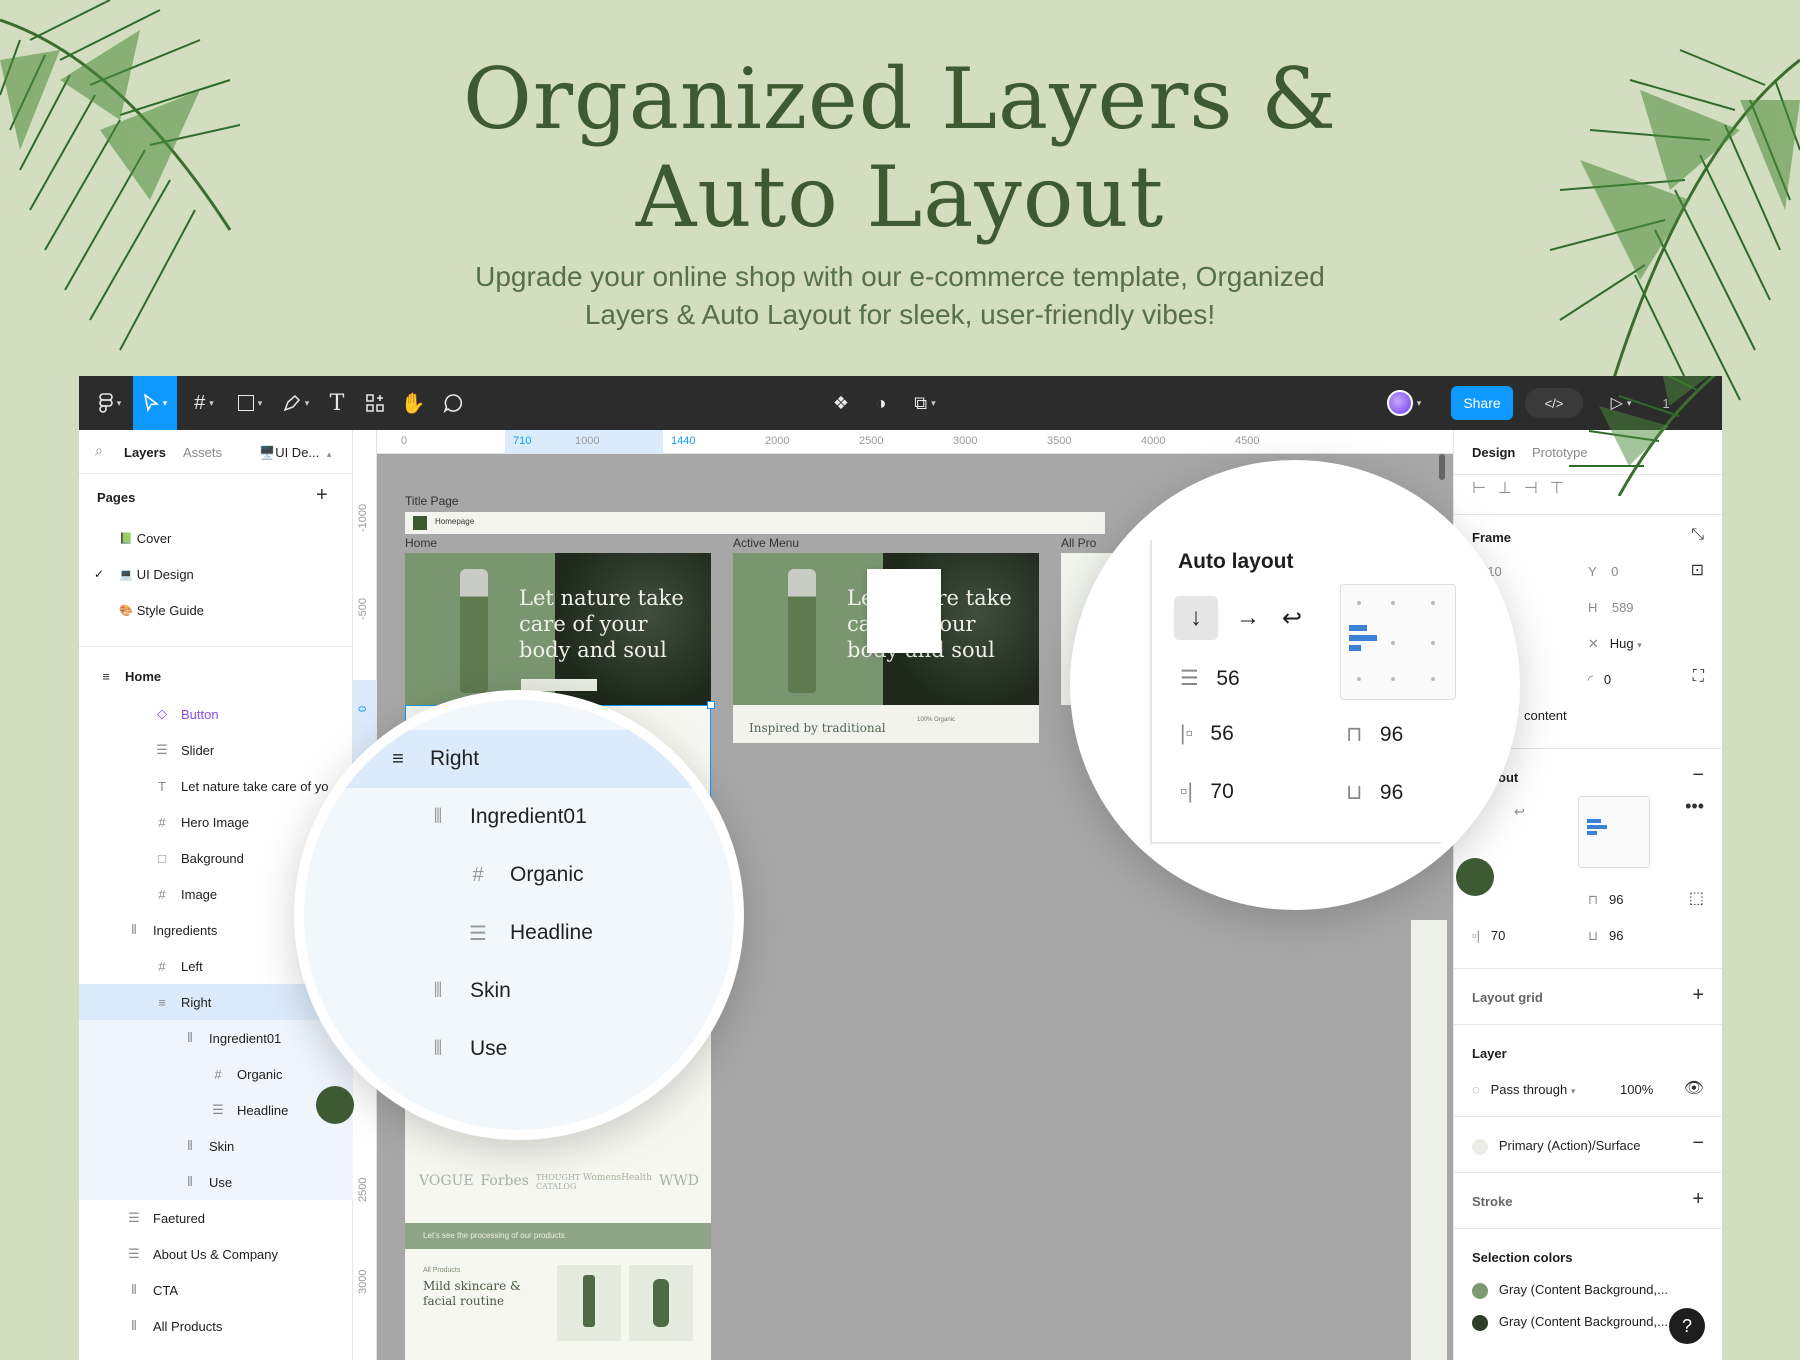 This screenshot has width=1800, height=1360. Describe the element at coordinates (216, 574) in the screenshot. I see `page-item: ✓ 💻 UI Design` at that location.